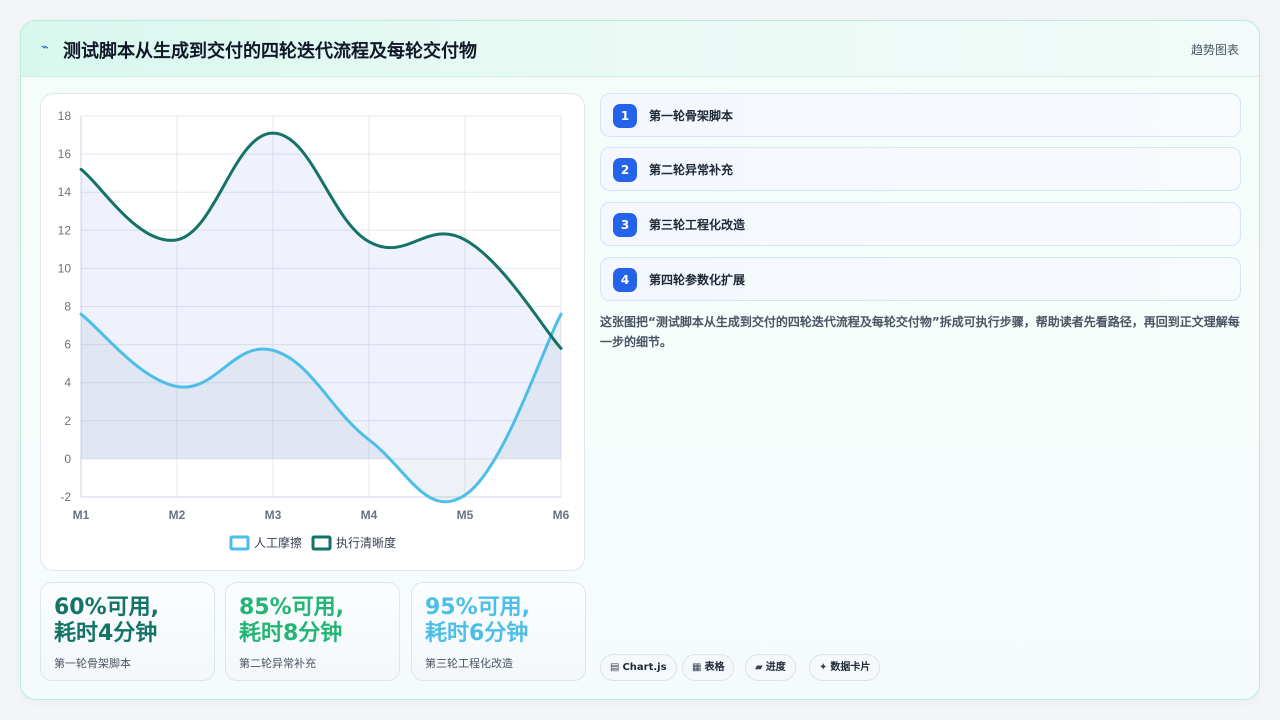 The height and width of the screenshot is (720, 1280). What do you see at coordinates (67, 421) in the screenshot?
I see `y-tick-label: 2` at bounding box center [67, 421].